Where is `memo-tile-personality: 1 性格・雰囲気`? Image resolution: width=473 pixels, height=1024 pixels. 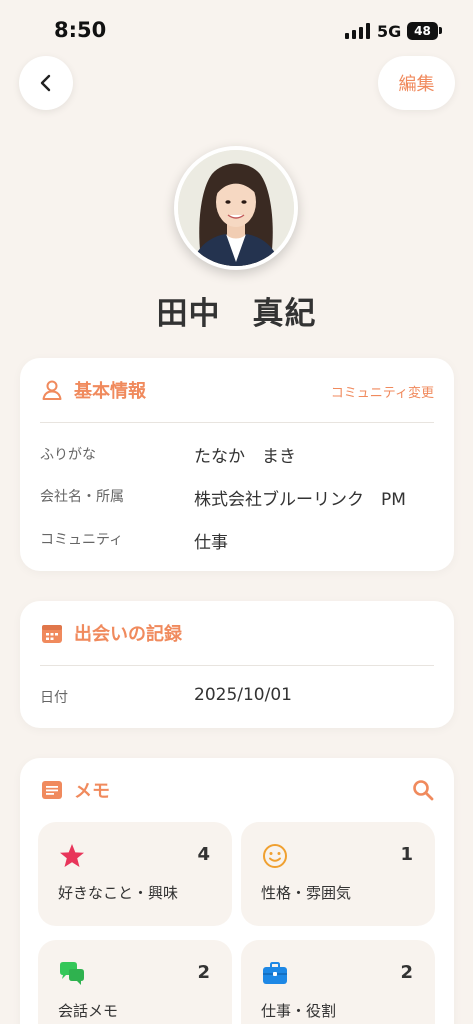 memo-tile-personality: 1 性格・雰囲気 is located at coordinates (338, 874).